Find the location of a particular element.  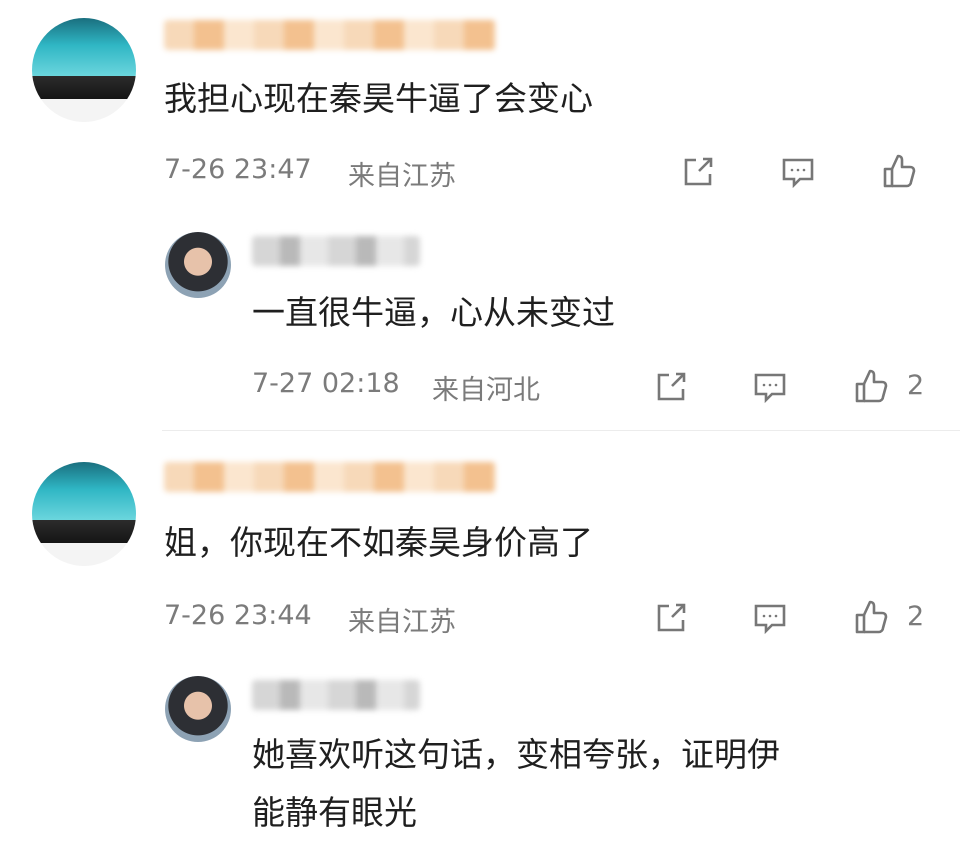

comment-time: 7-26 23:44 is located at coordinates (238, 615).